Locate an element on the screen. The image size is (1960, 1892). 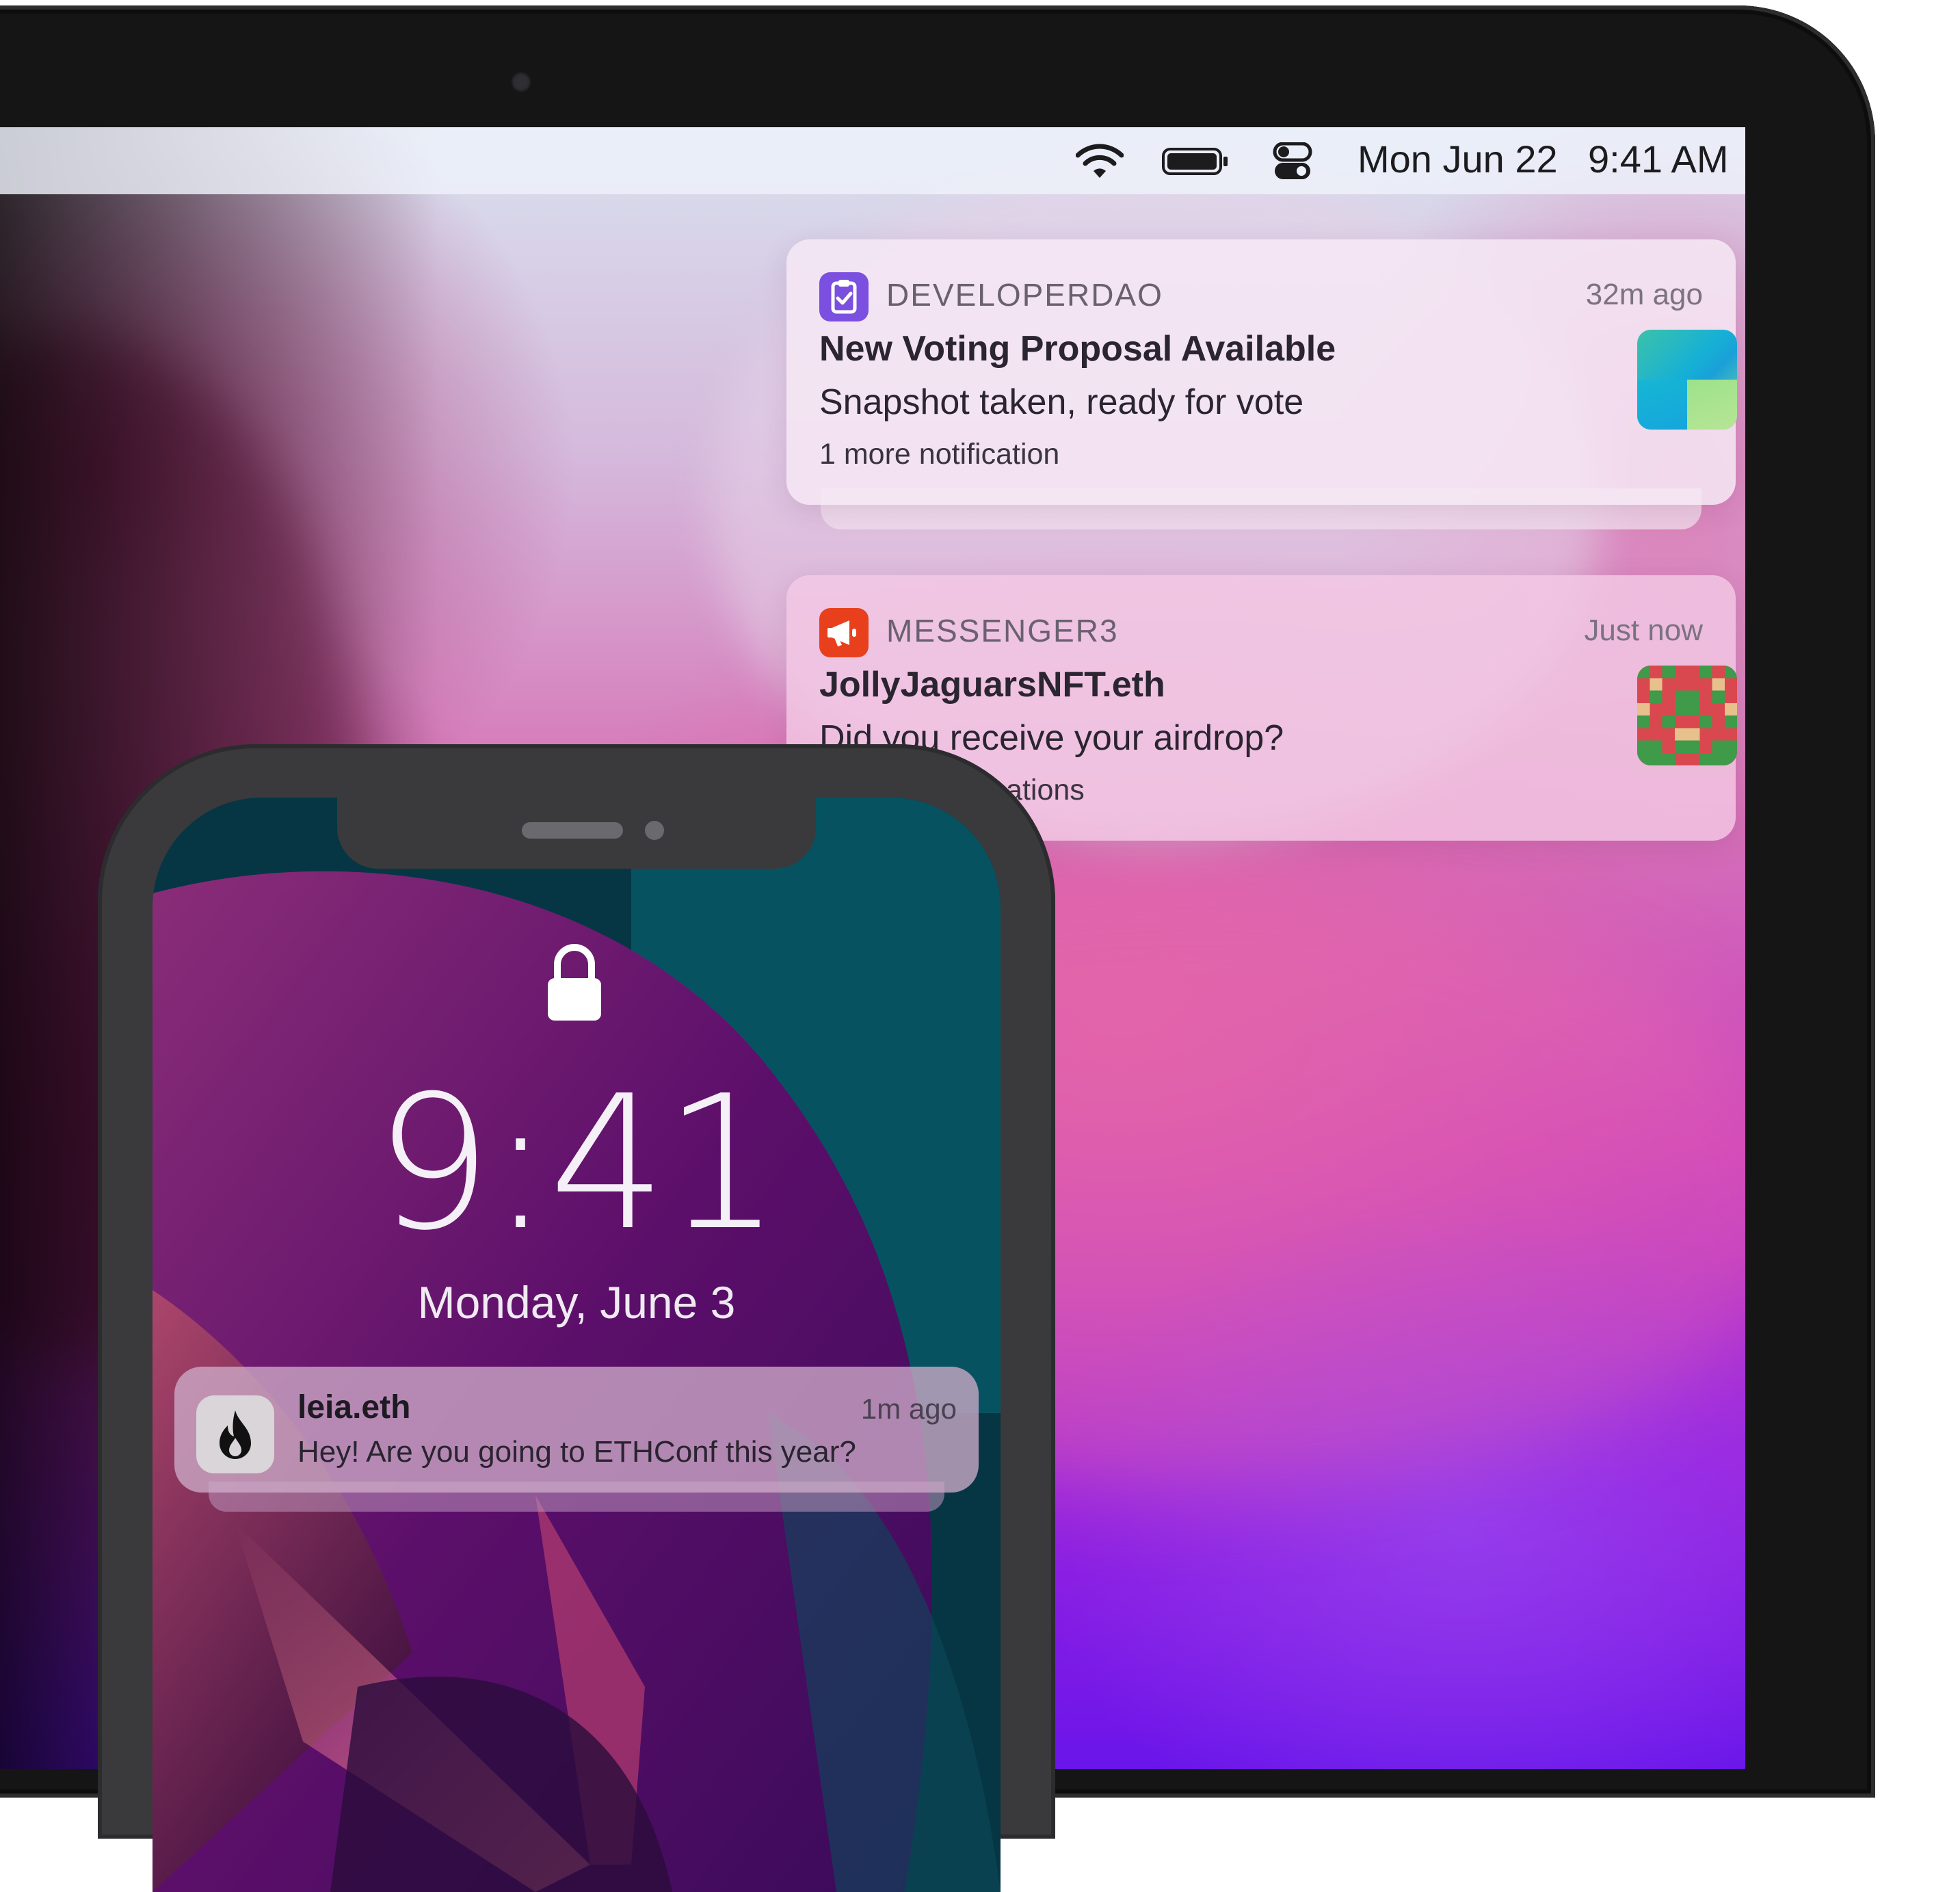
more-notifications-link: 1 more notification is located at coordinates (939, 454).